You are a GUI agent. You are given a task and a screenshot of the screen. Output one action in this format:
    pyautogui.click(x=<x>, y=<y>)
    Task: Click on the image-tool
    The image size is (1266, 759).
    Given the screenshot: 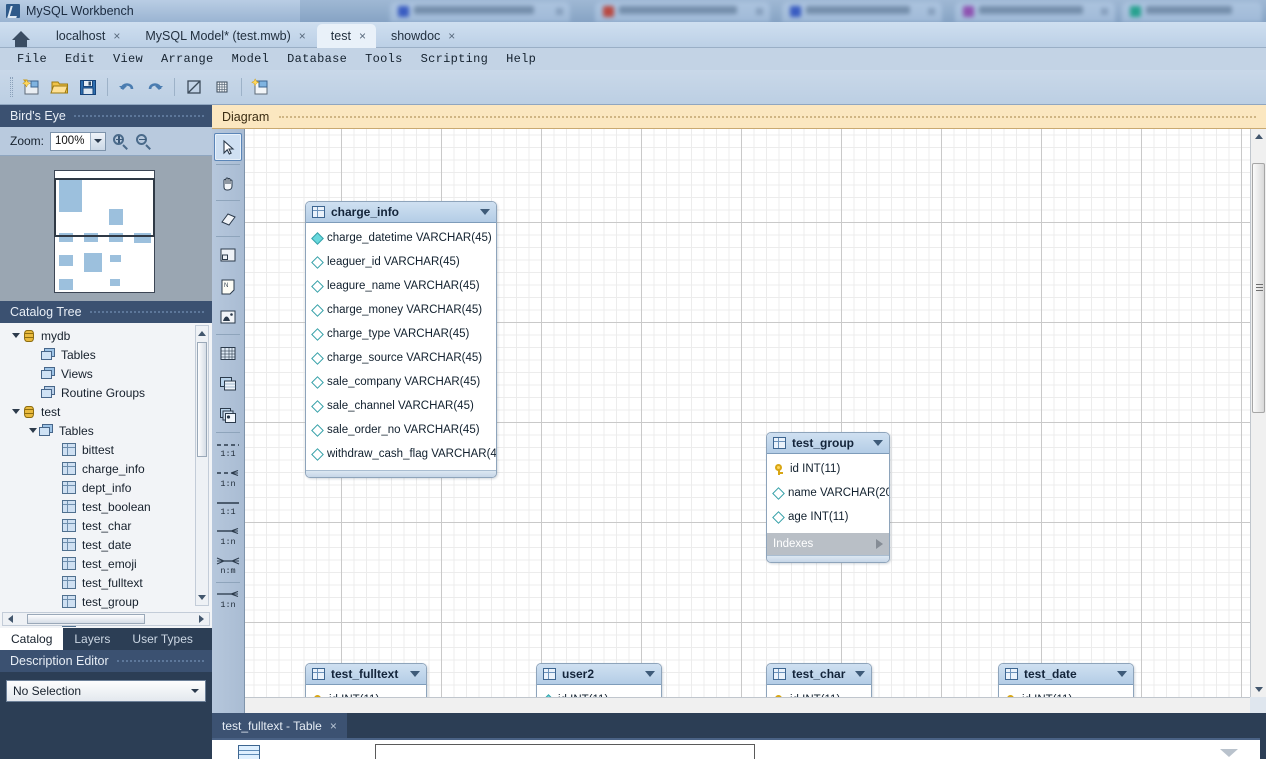 What is the action you would take?
    pyautogui.click(x=228, y=317)
    